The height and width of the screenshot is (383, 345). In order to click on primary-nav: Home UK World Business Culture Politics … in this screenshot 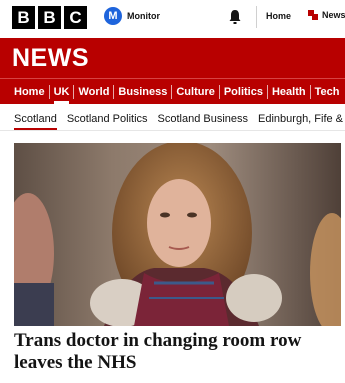, I will do `click(172, 91)`.